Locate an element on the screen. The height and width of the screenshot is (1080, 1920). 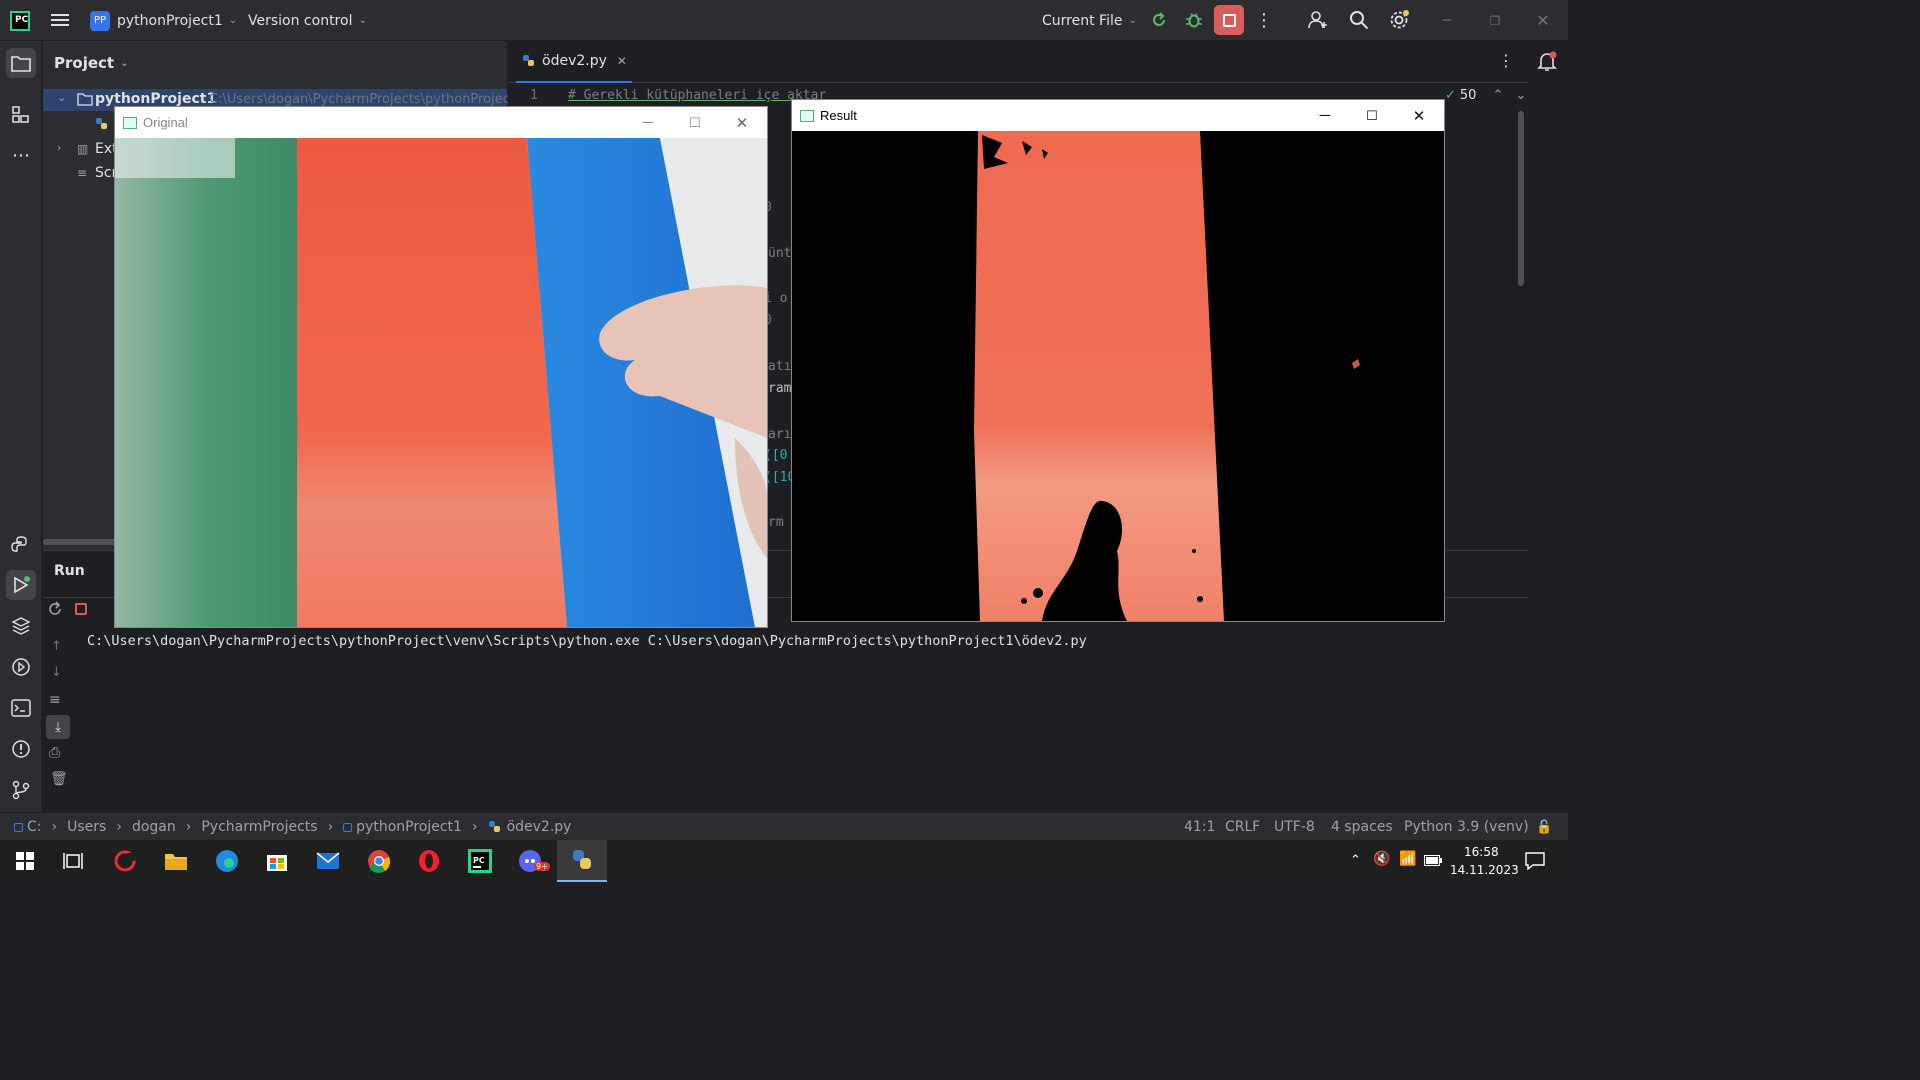
line-ending: CRLF is located at coordinates (1242, 827).